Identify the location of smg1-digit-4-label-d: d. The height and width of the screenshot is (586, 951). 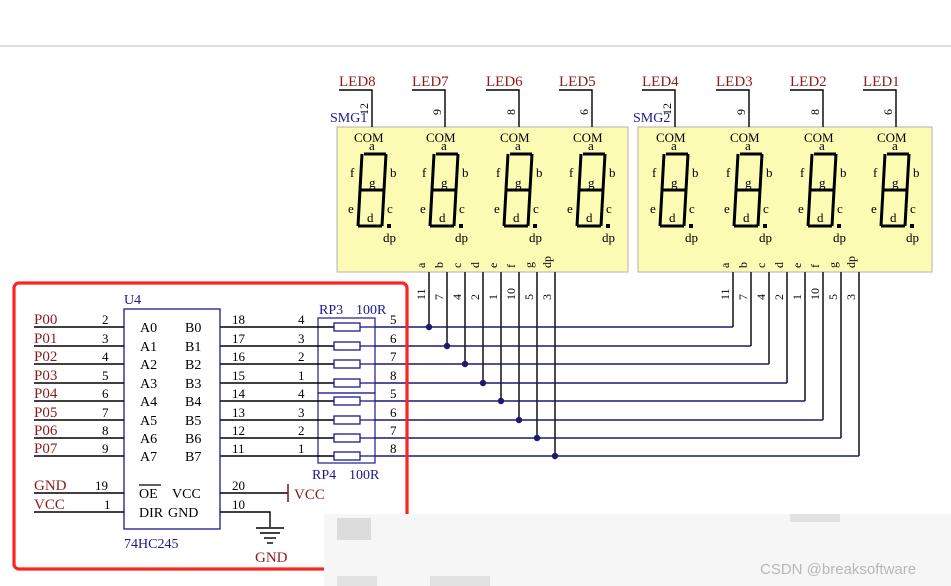
(589, 217).